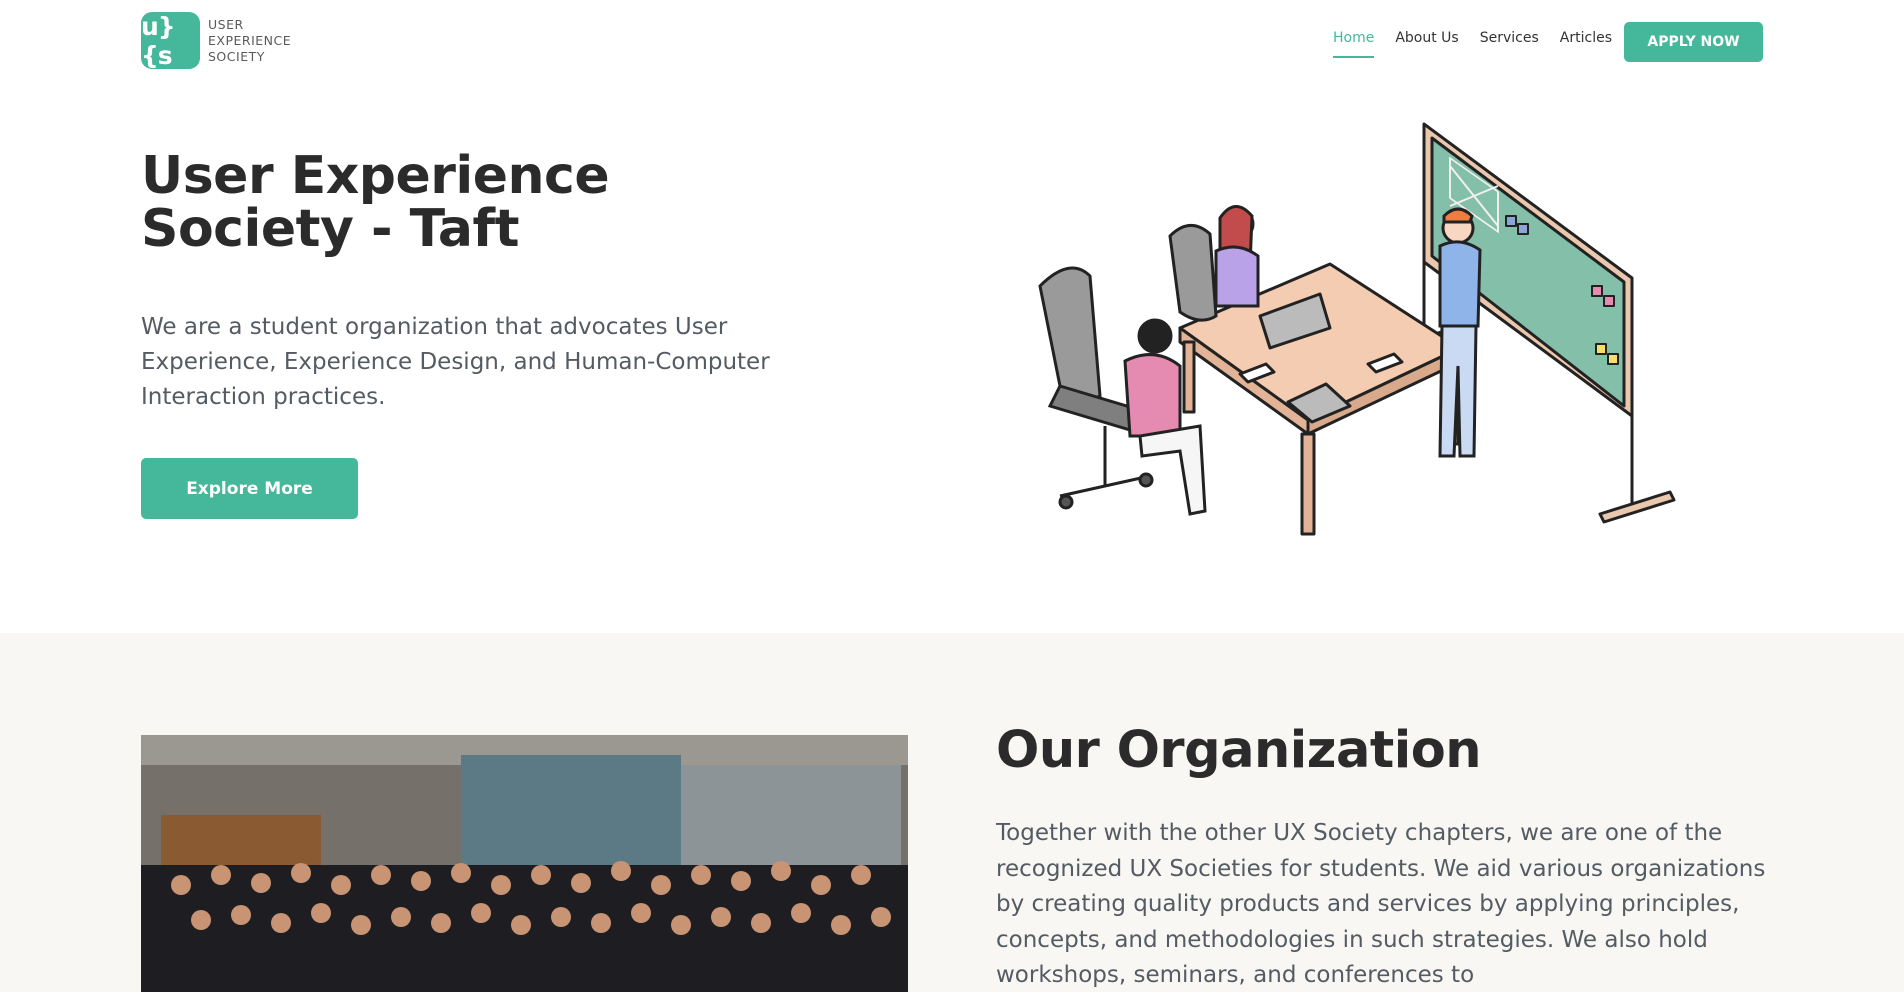 The height and width of the screenshot is (992, 1904). What do you see at coordinates (524, 863) in the screenshot?
I see `group-photo` at bounding box center [524, 863].